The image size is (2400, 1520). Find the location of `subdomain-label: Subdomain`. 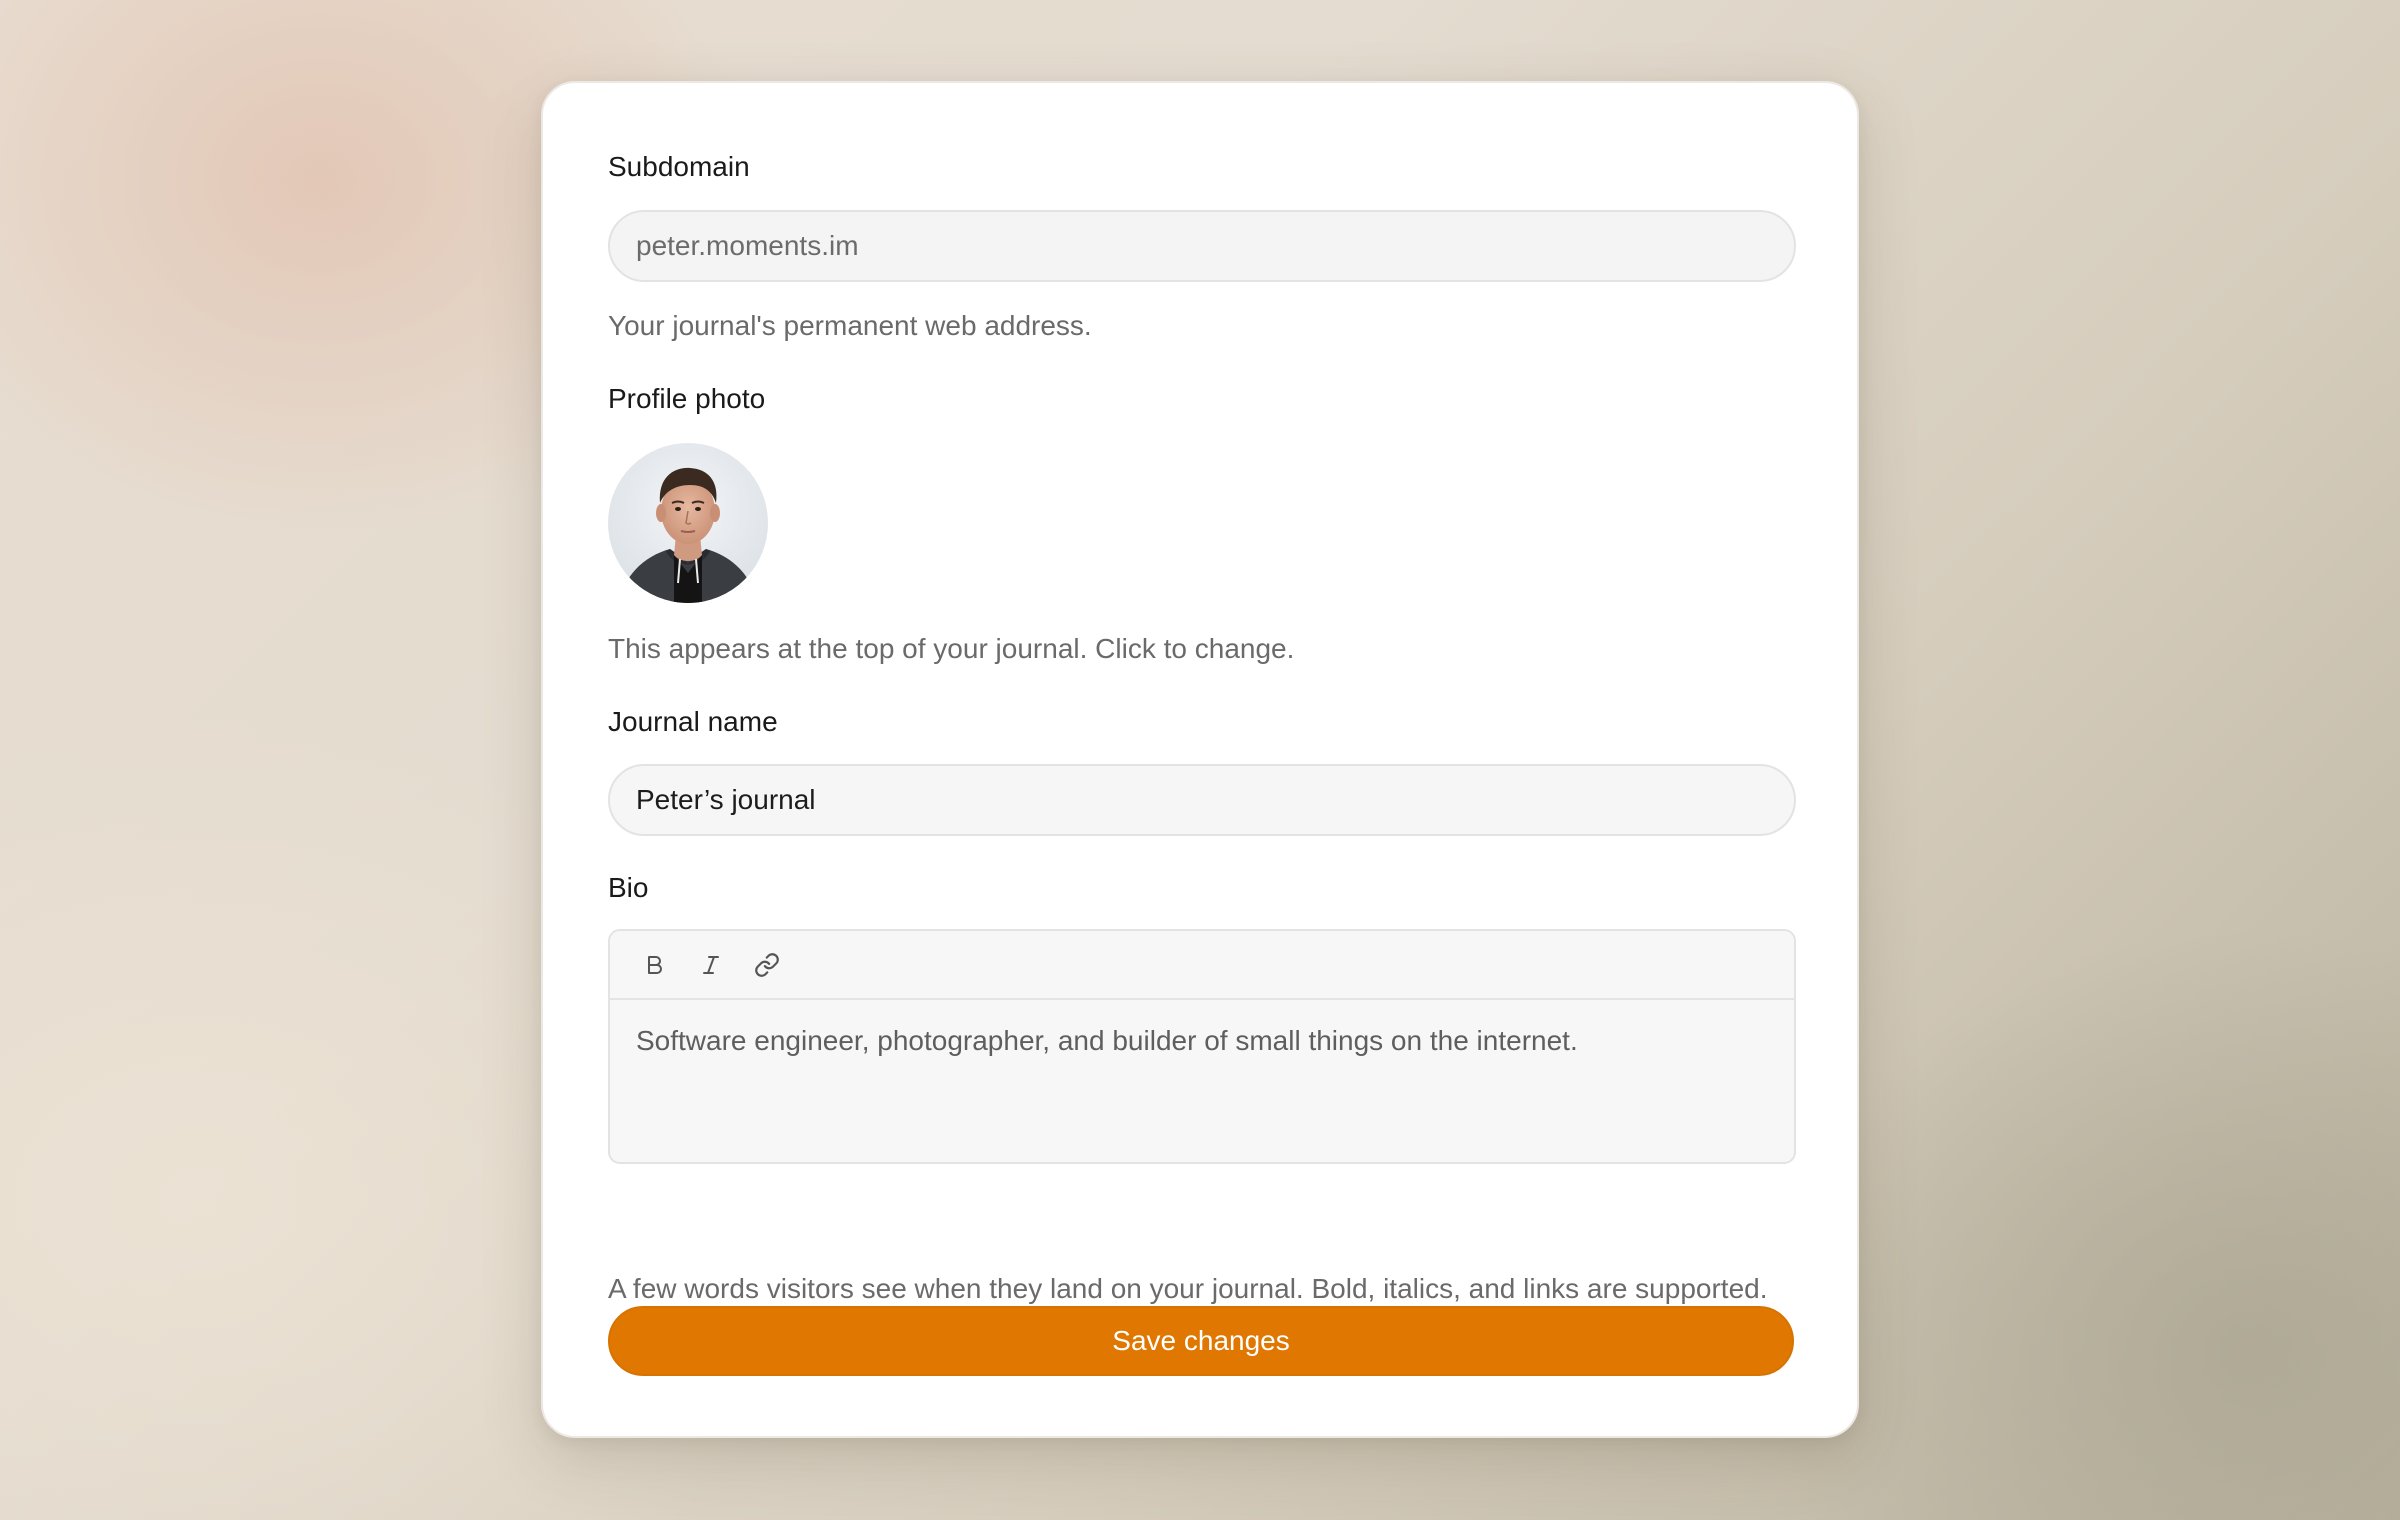

subdomain-label: Subdomain is located at coordinates (679, 166).